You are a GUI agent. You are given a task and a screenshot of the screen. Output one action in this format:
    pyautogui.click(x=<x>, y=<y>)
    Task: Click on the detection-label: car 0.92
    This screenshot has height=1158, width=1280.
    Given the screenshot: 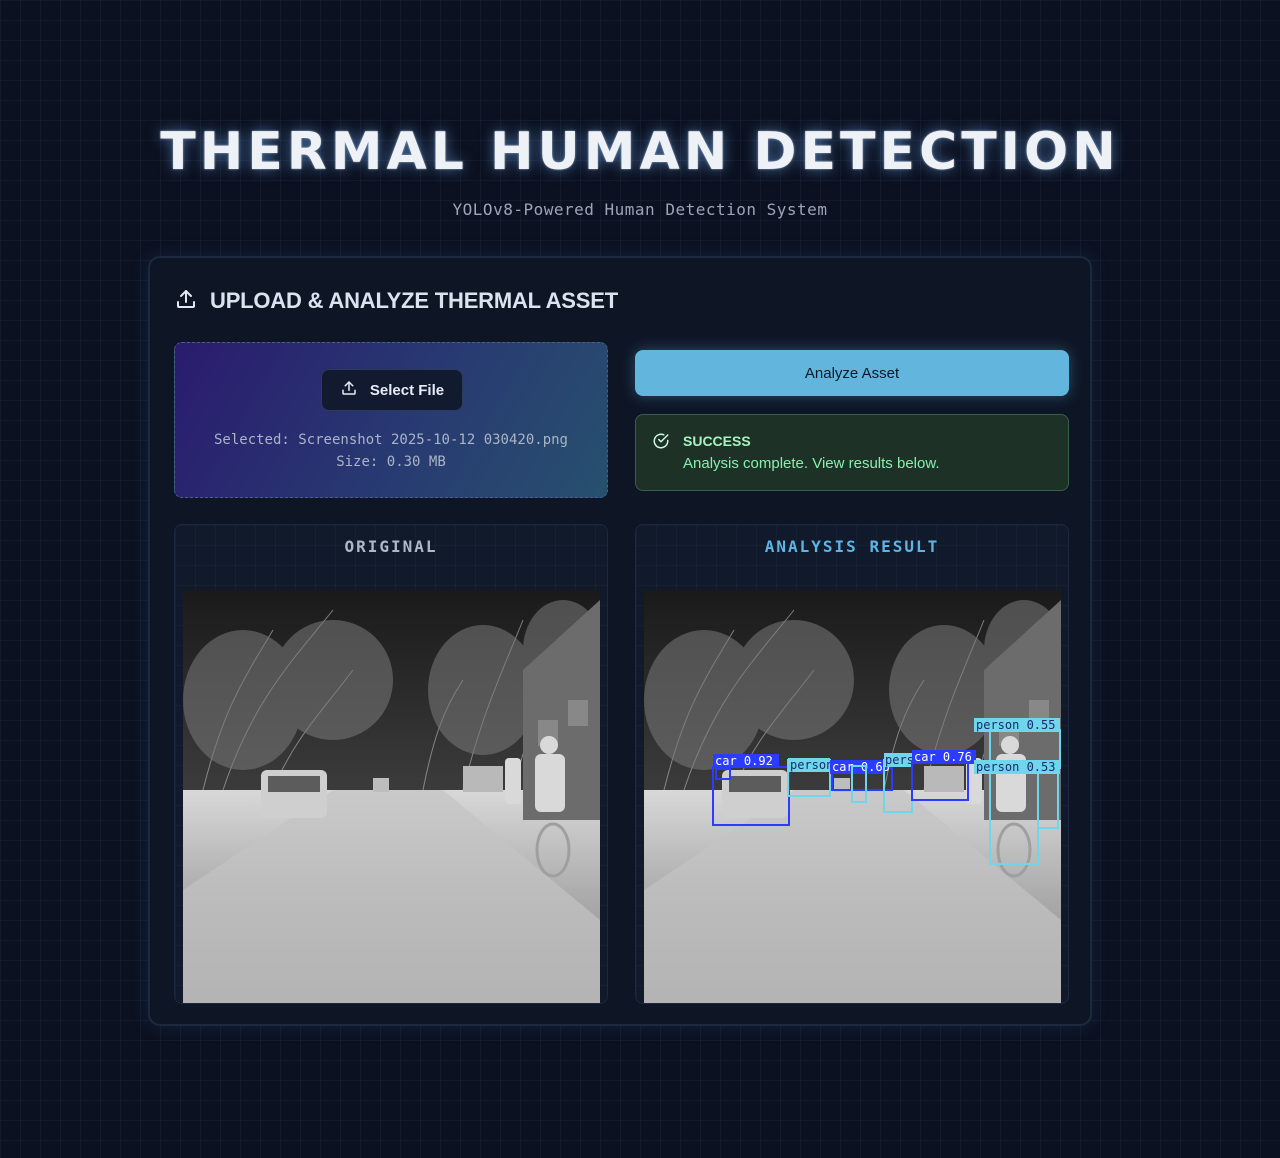 What is the action you would take?
    pyautogui.click(x=744, y=761)
    